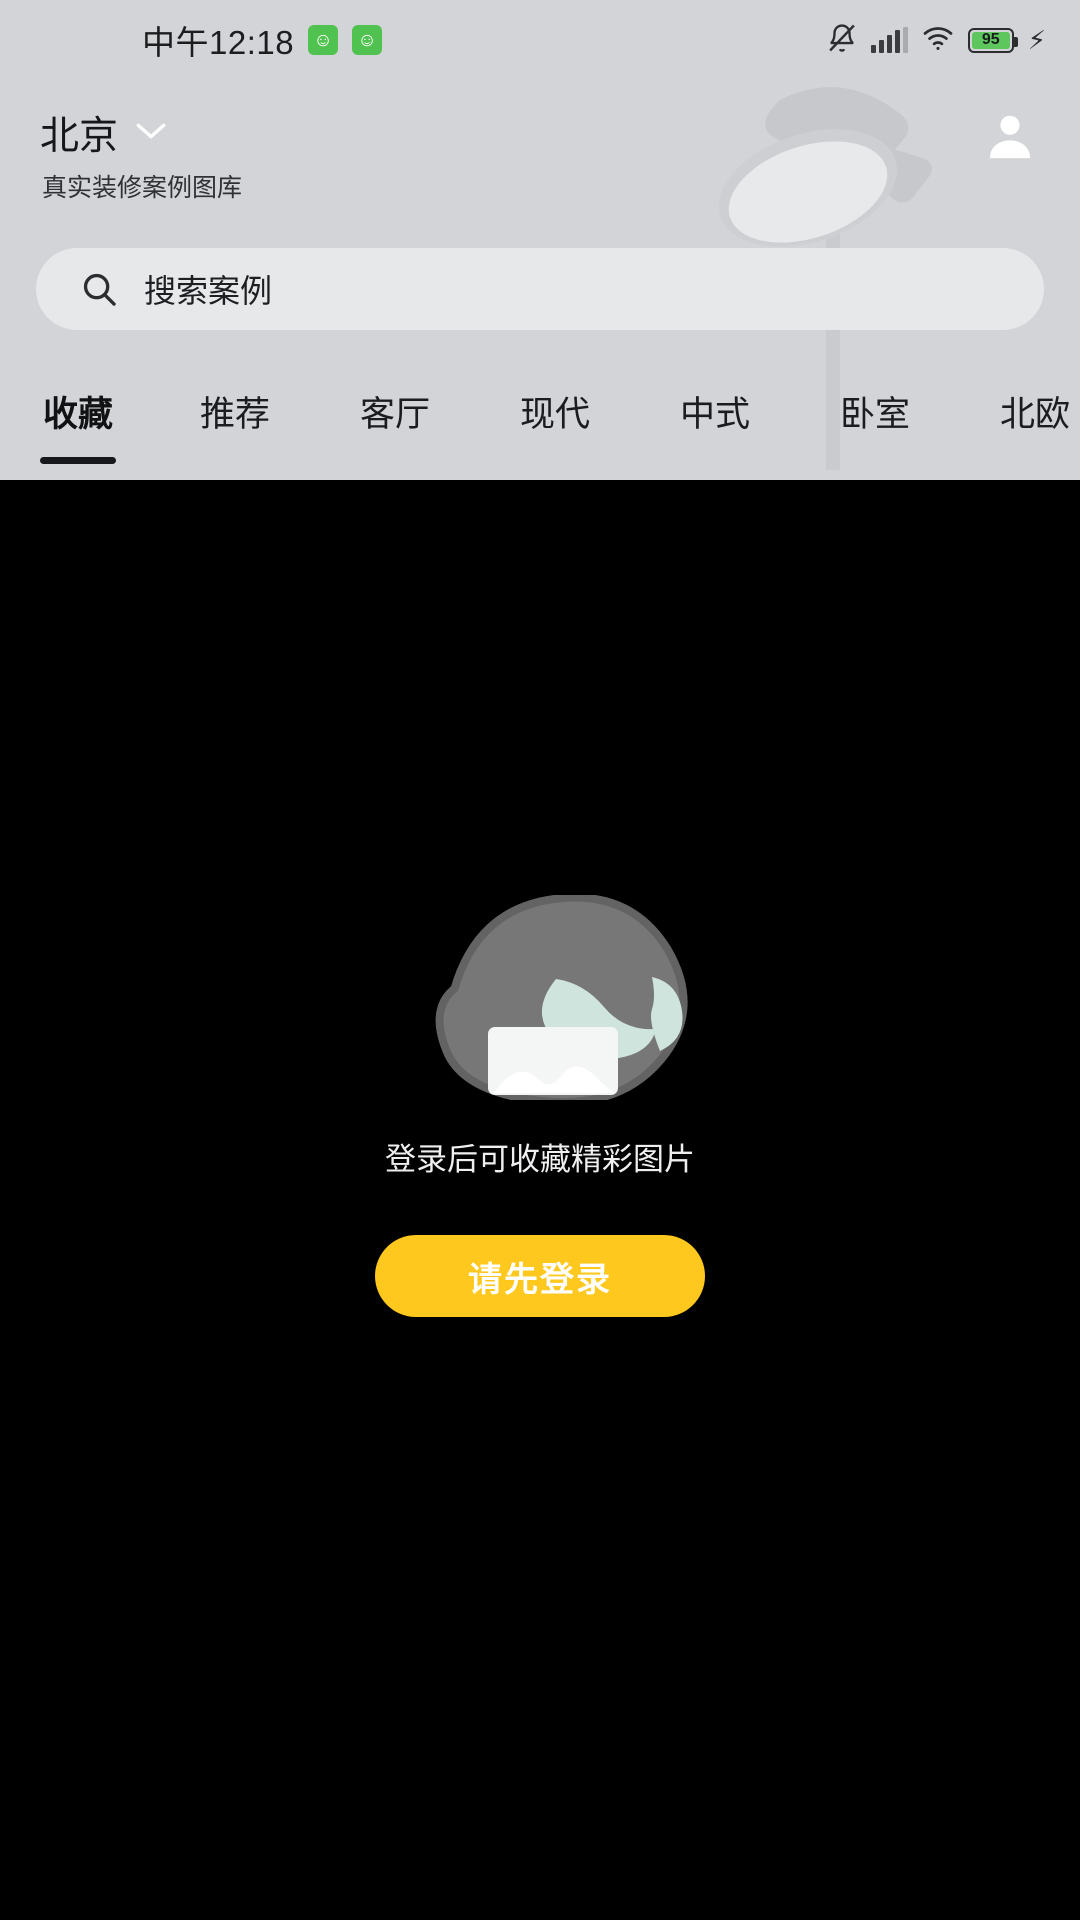 This screenshot has width=1080, height=1920. Describe the element at coordinates (1010, 136) in the screenshot. I see `person-icon` at that location.